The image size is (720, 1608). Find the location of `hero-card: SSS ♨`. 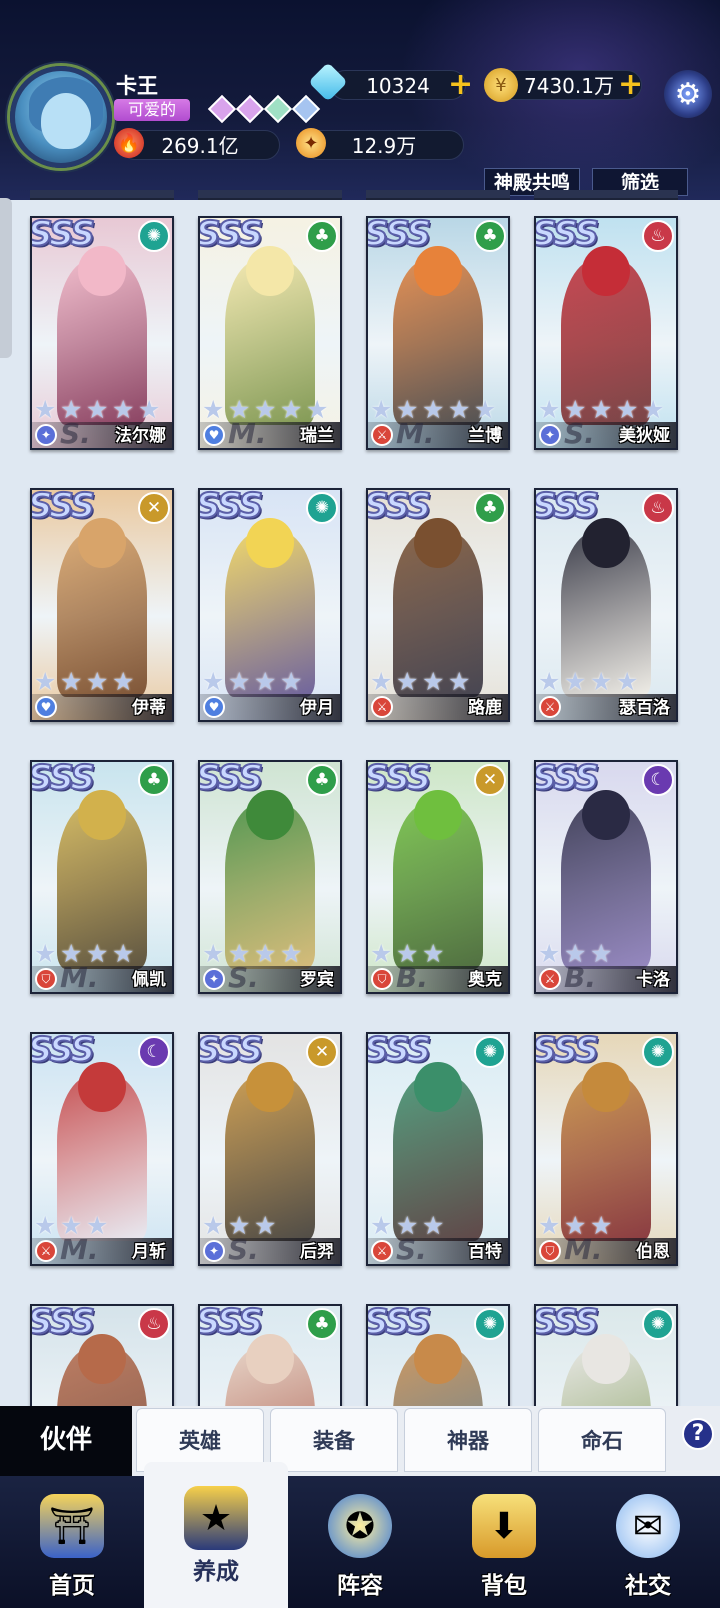

hero-card: SSS ♨ is located at coordinates (102, 1355).